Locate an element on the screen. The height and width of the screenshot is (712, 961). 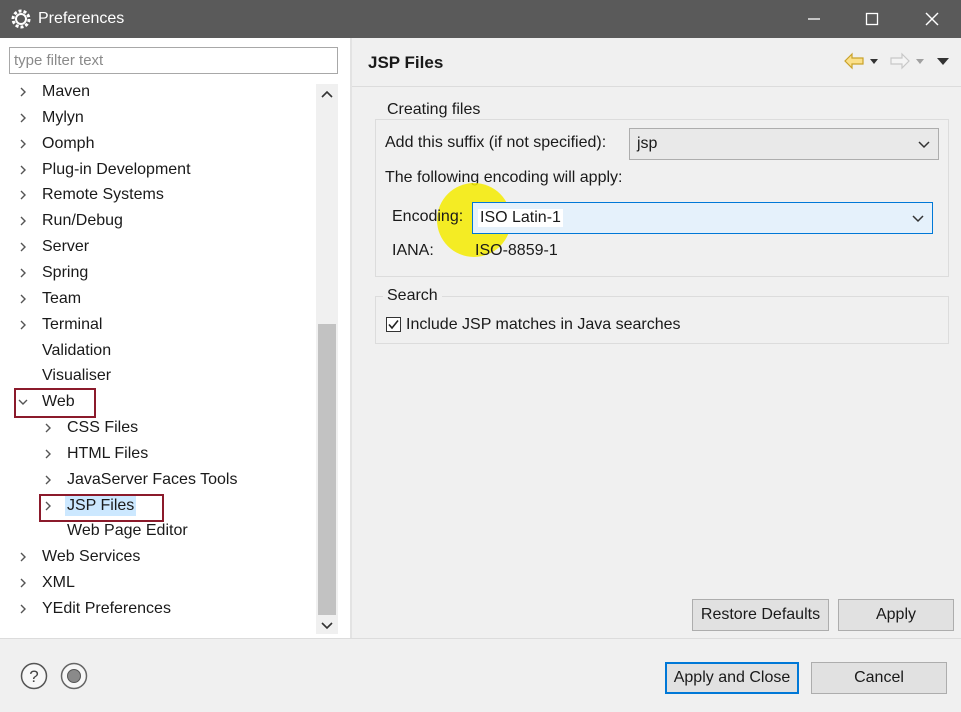
tree-item: Run/Debug is located at coordinates (71, 221).